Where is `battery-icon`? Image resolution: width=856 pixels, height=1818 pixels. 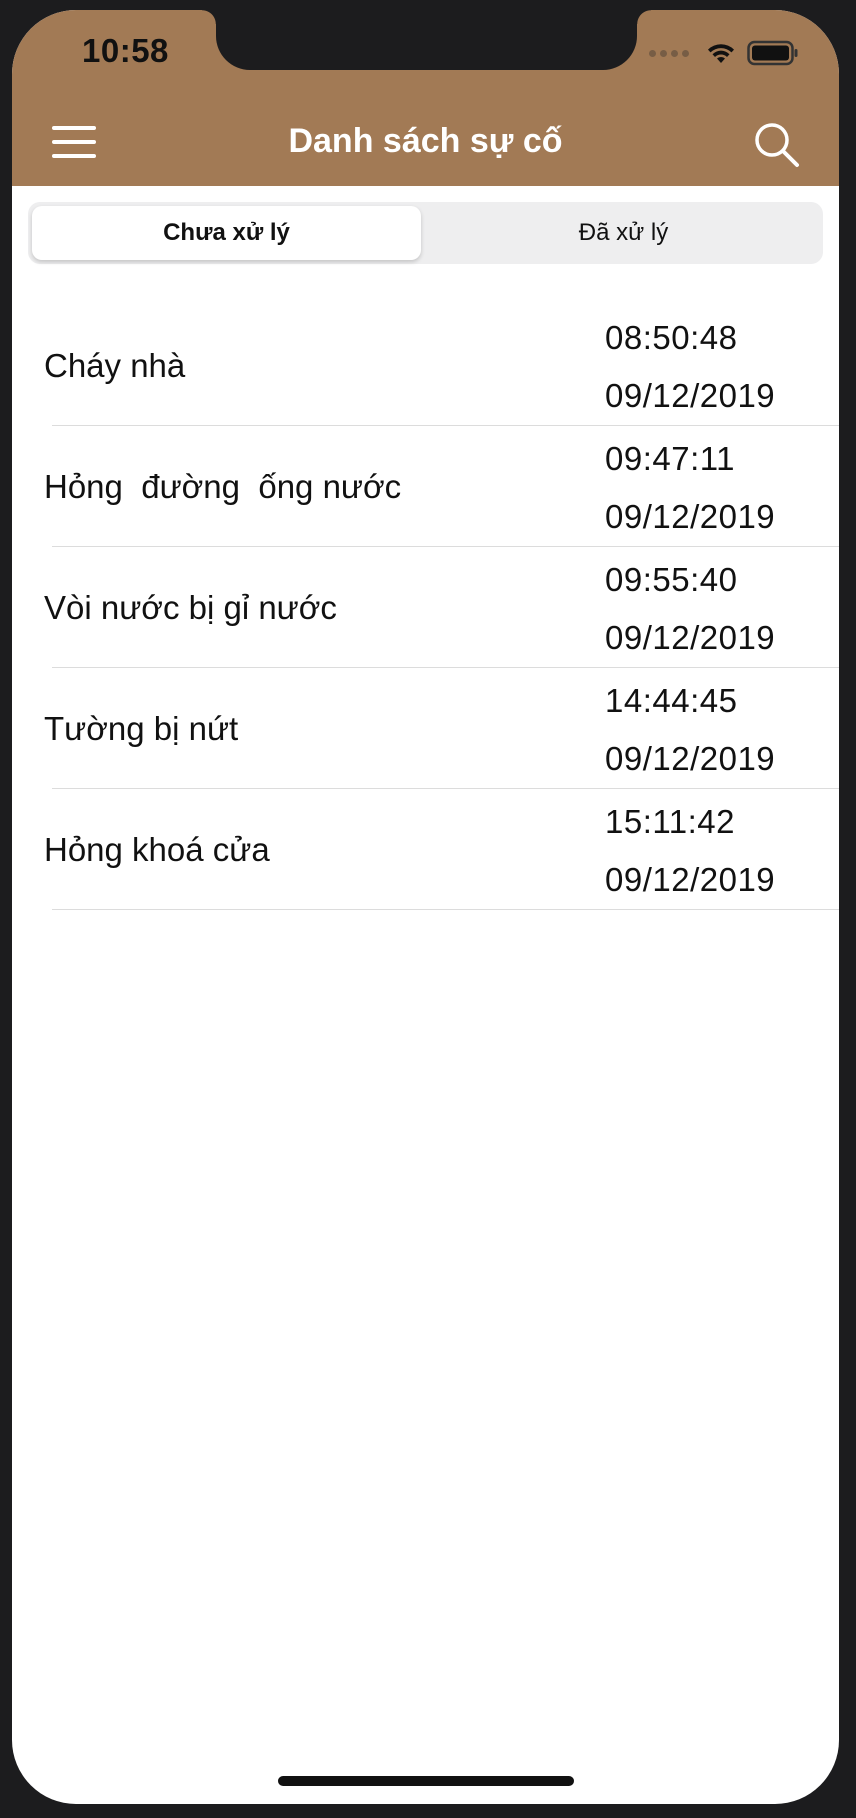
battery-icon is located at coordinates (772, 53).